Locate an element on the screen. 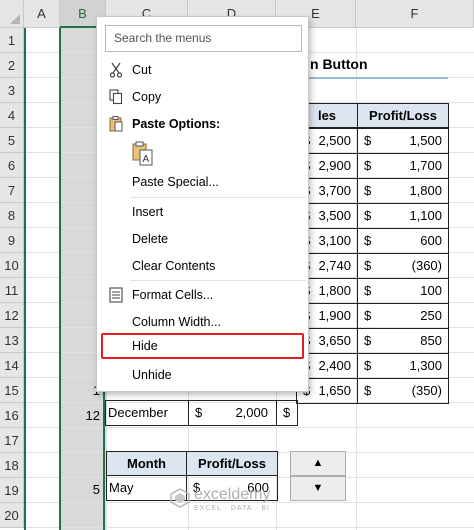 The width and height of the screenshot is (474, 530). profit-loss-cell: $1,300 is located at coordinates (403, 366).